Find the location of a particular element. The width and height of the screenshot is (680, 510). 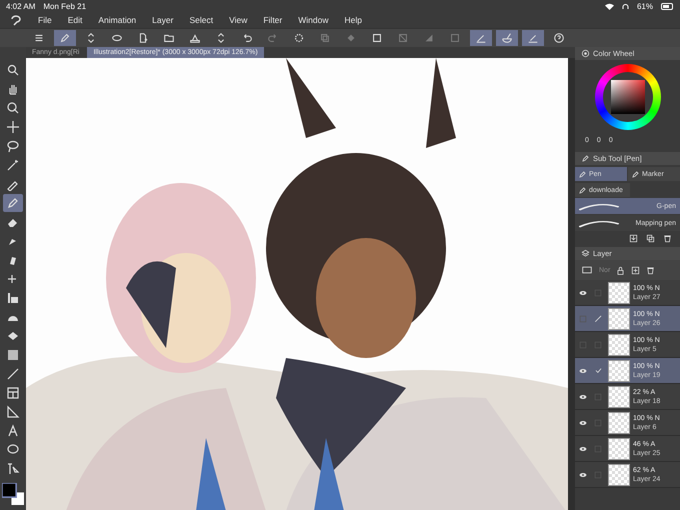

menu-item: View is located at coordinates (238, 20).